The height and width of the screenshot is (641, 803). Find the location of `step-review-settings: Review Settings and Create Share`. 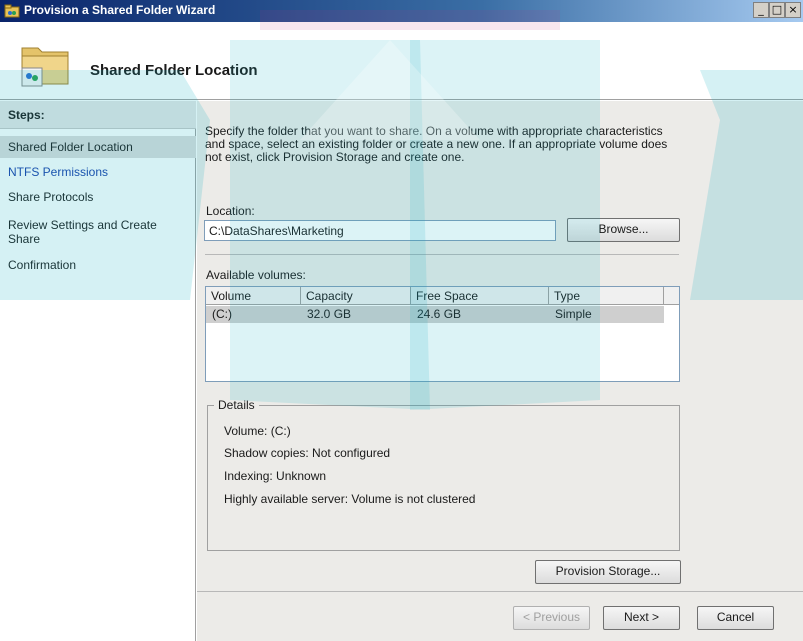

step-review-settings: Review Settings and Create Share is located at coordinates (82, 232).